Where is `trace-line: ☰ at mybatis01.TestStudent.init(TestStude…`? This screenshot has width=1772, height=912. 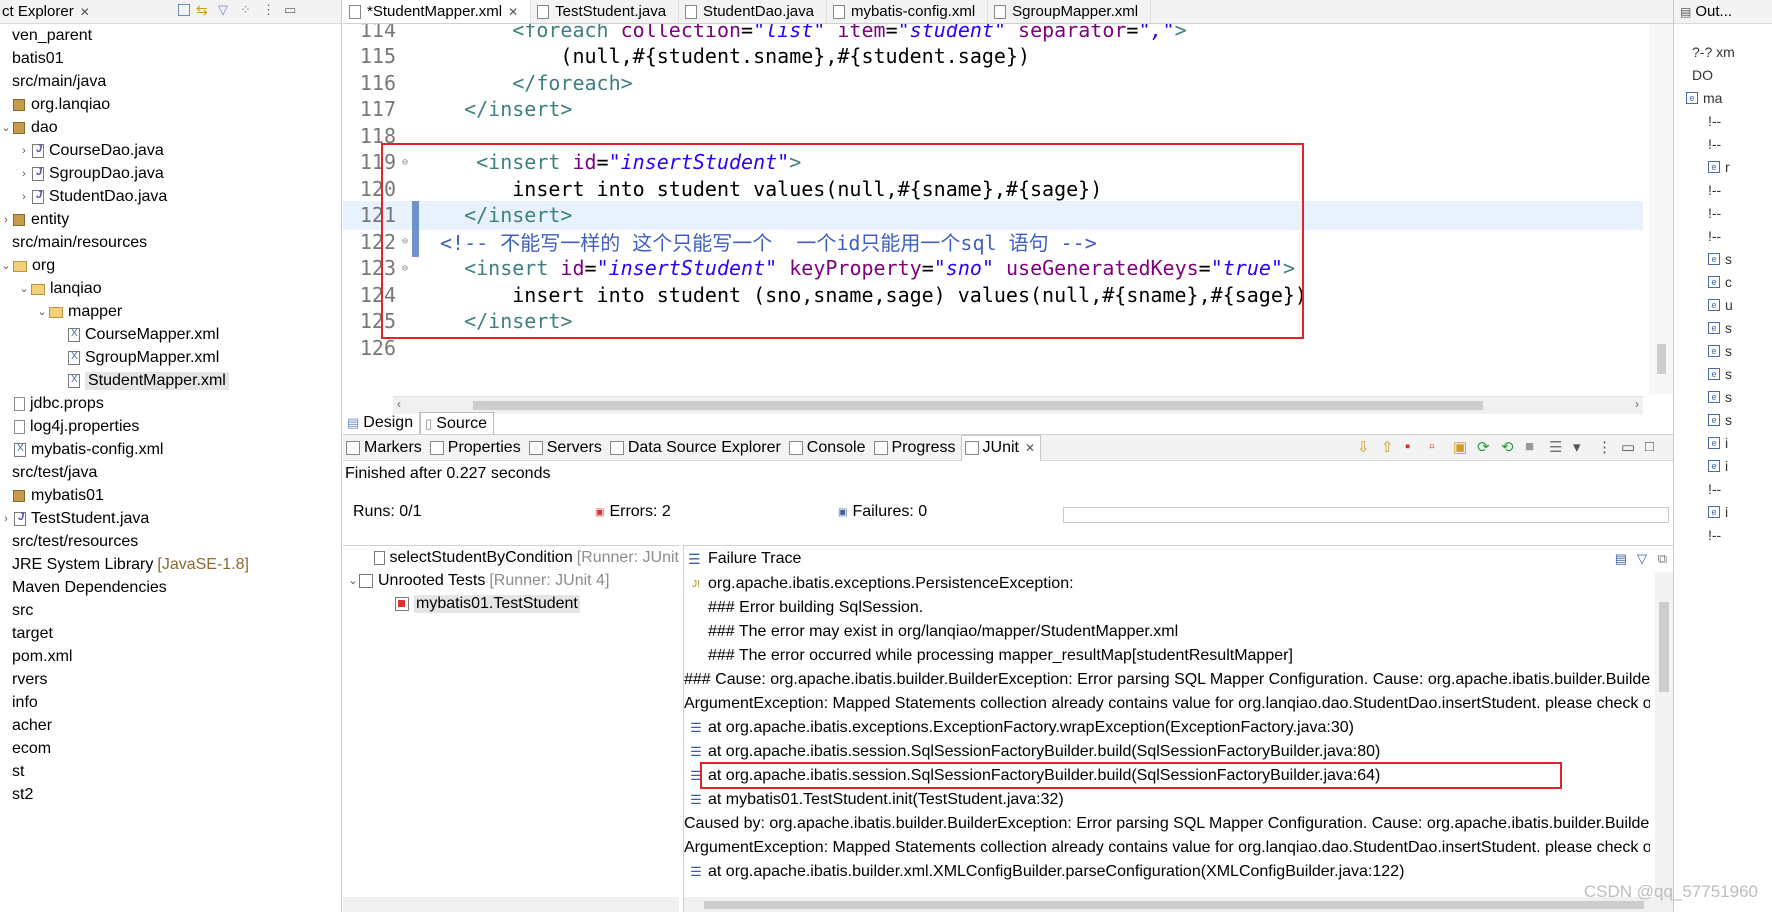 trace-line: ☰ at mybatis01.TestStudent.init(TestStude… is located at coordinates (1167, 800).